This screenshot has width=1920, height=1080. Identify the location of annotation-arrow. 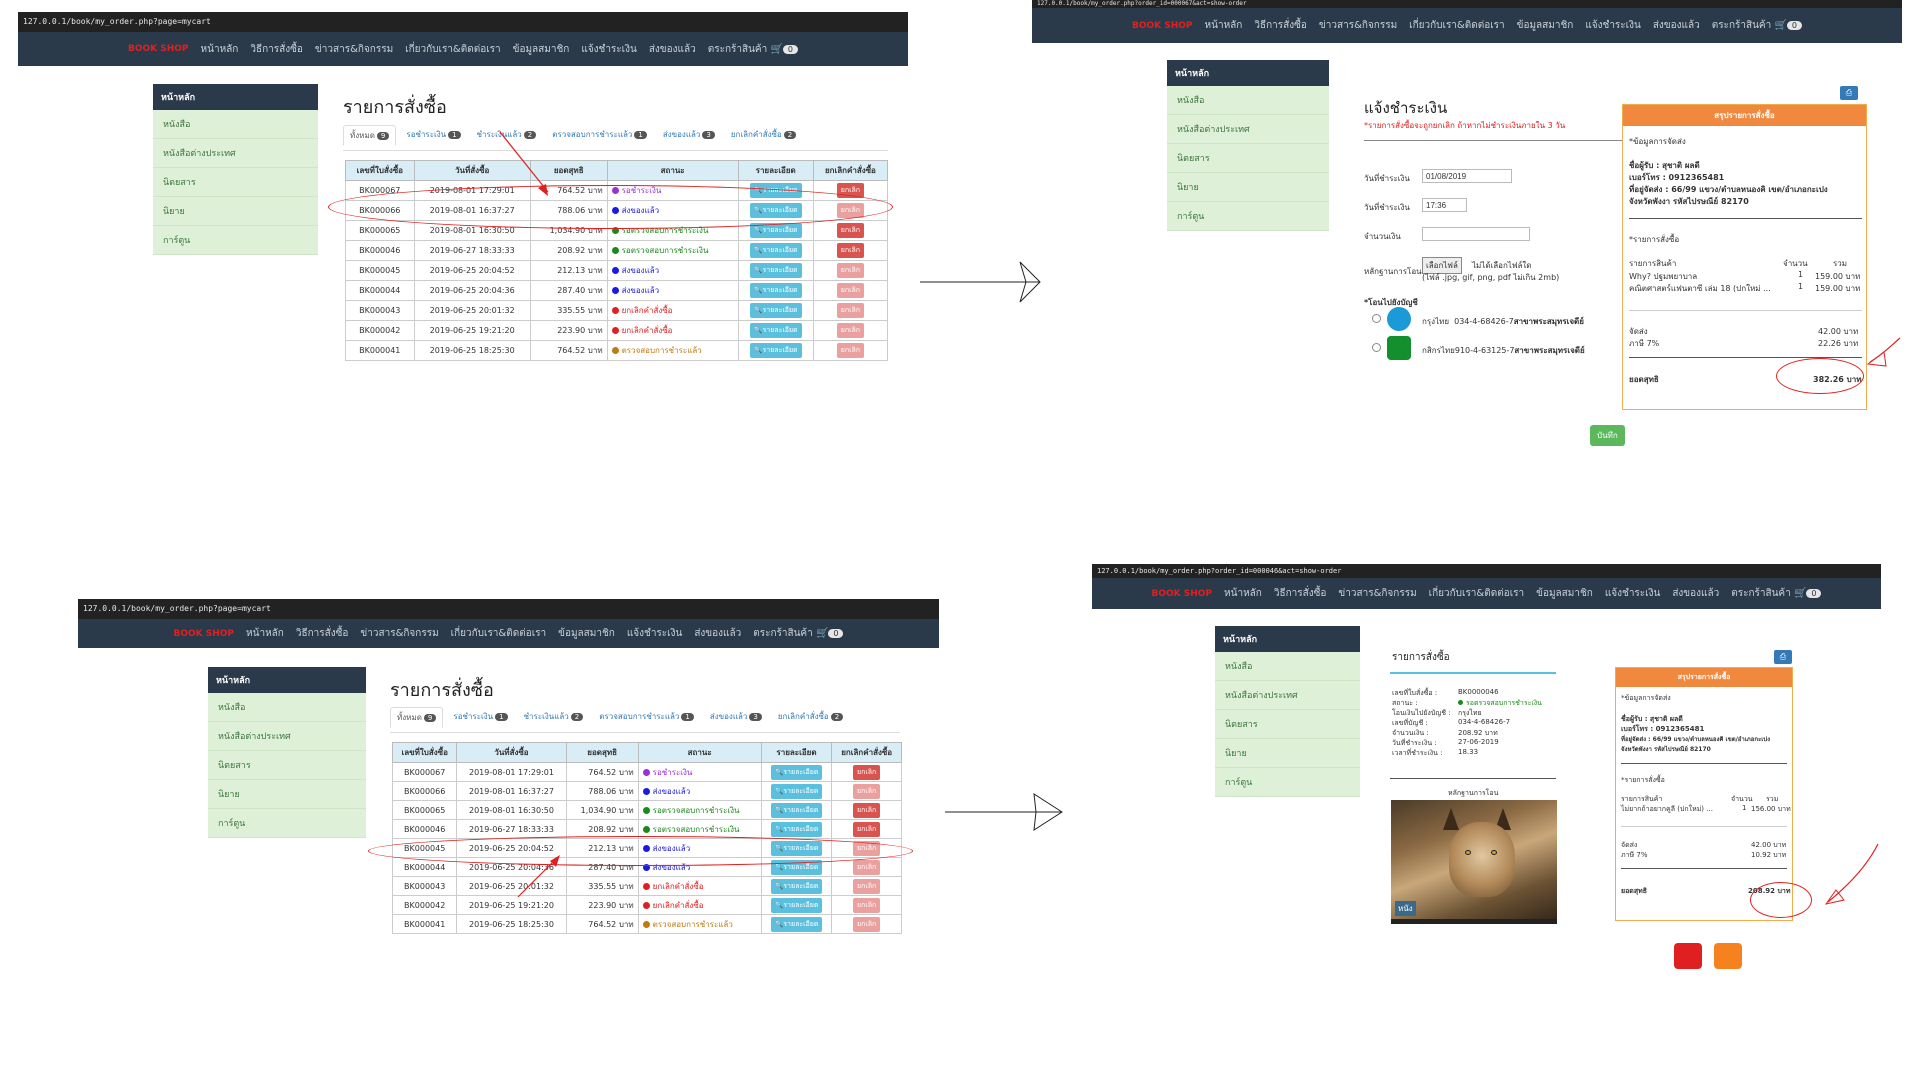
(1851, 874).